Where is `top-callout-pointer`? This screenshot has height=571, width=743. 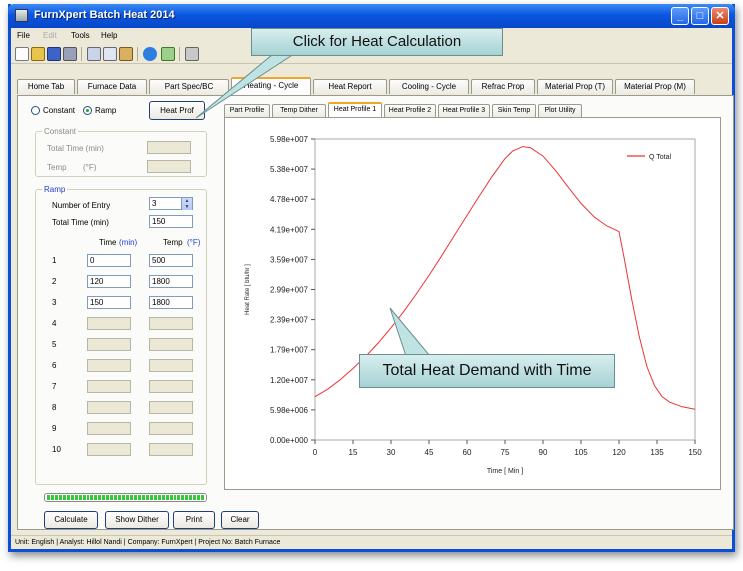
top-callout-pointer is located at coordinates (248, 84).